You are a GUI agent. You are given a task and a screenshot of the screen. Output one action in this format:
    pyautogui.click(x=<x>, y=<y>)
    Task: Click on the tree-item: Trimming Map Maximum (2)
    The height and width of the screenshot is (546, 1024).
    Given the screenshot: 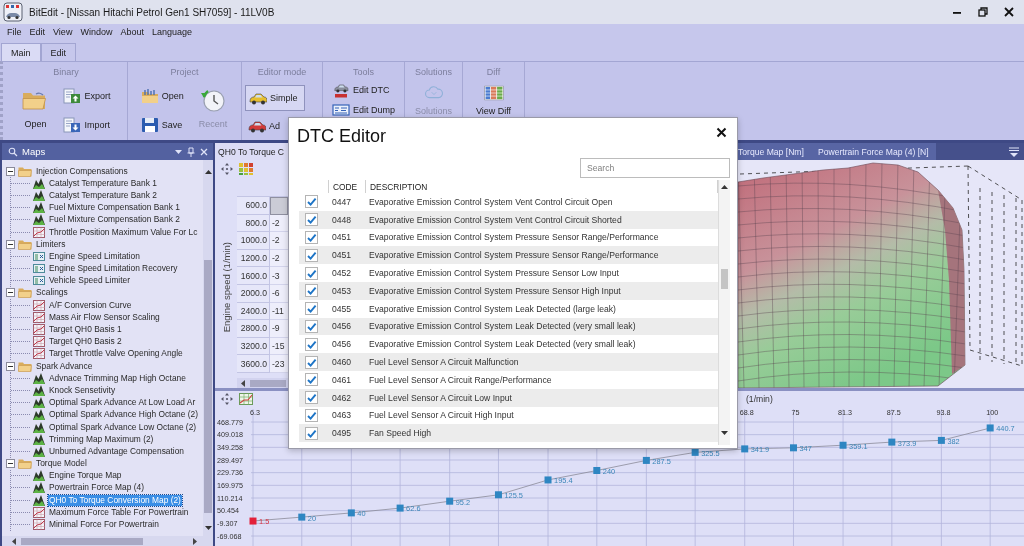 What is the action you would take?
    pyautogui.click(x=101, y=439)
    